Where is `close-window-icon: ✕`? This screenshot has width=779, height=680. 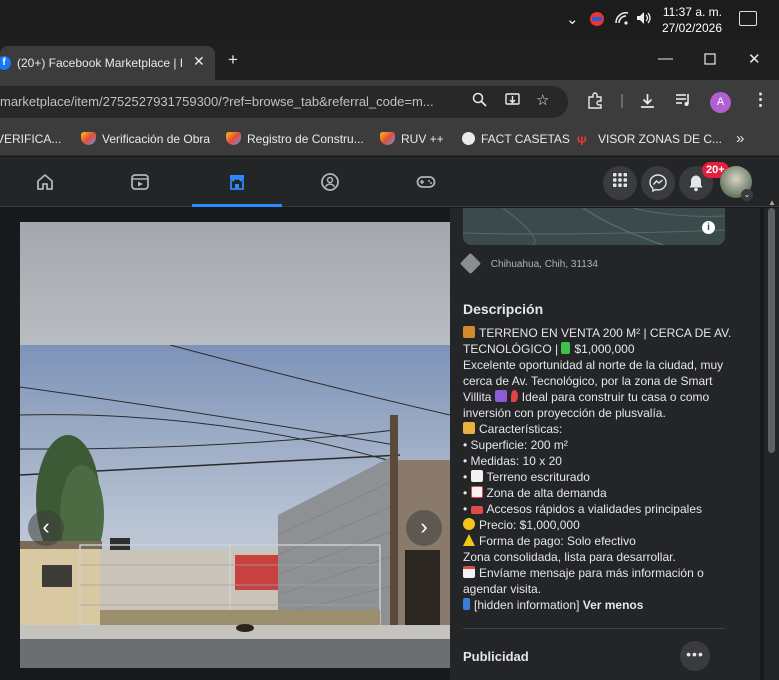 close-window-icon: ✕ is located at coordinates (754, 59).